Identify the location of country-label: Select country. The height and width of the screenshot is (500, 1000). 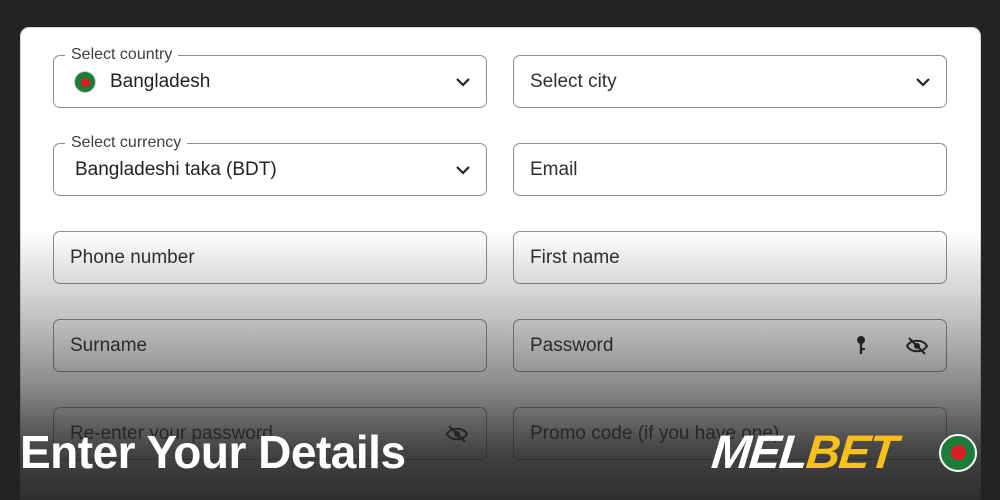
(122, 55).